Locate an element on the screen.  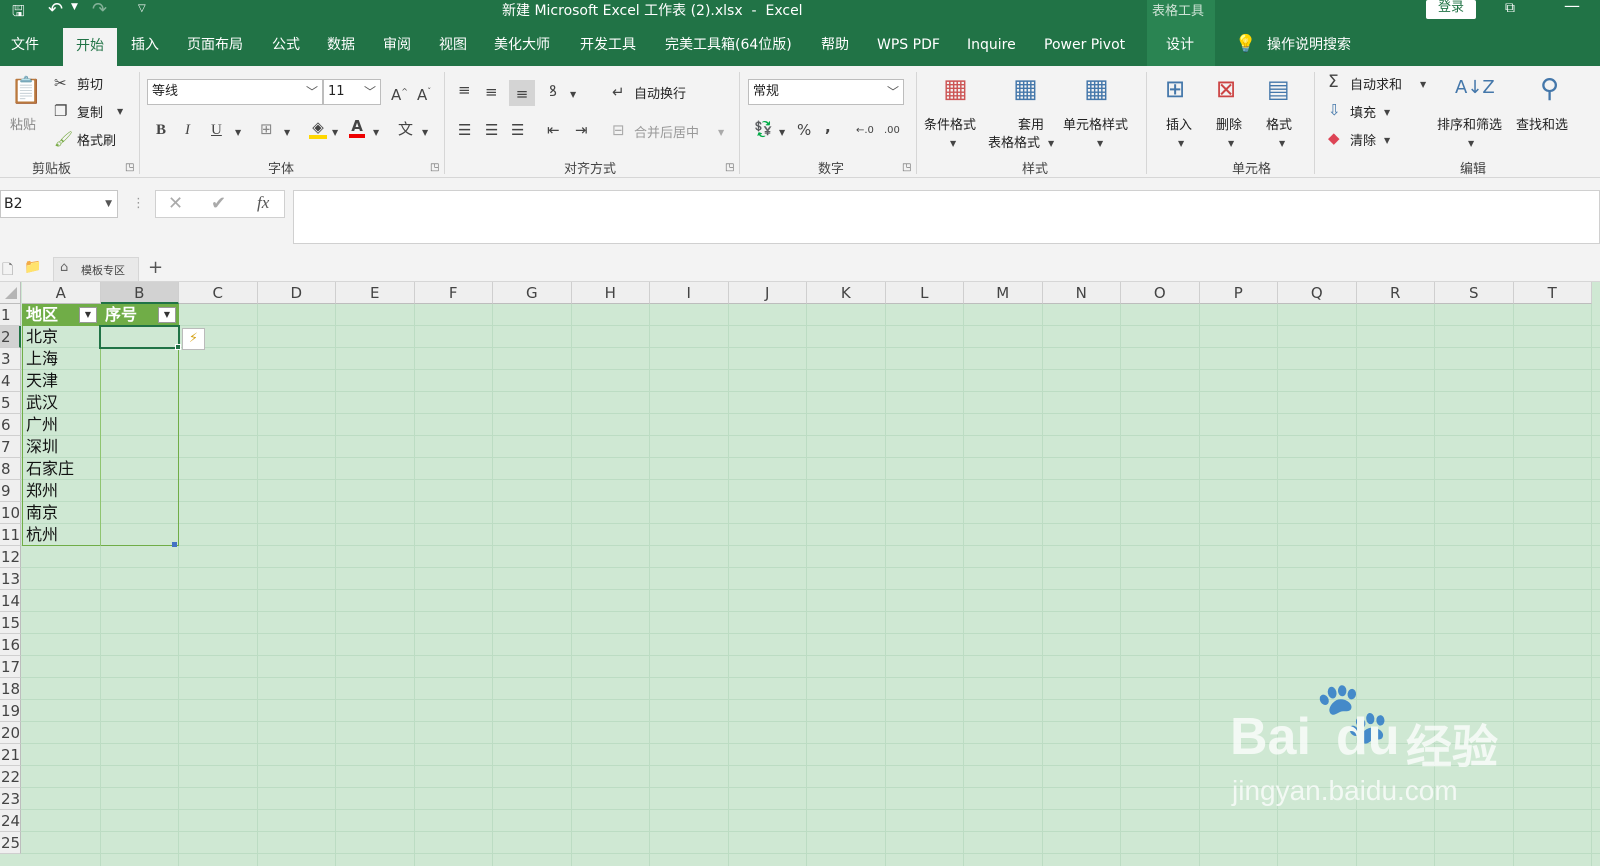
cell-region-value: 郑州 is located at coordinates (40, 491).